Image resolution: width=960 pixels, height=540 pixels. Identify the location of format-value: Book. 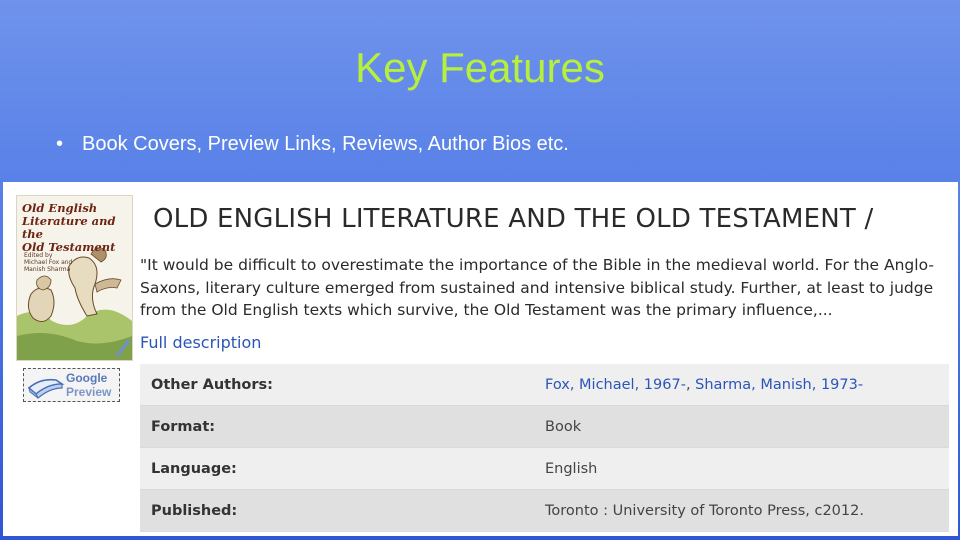
(563, 426).